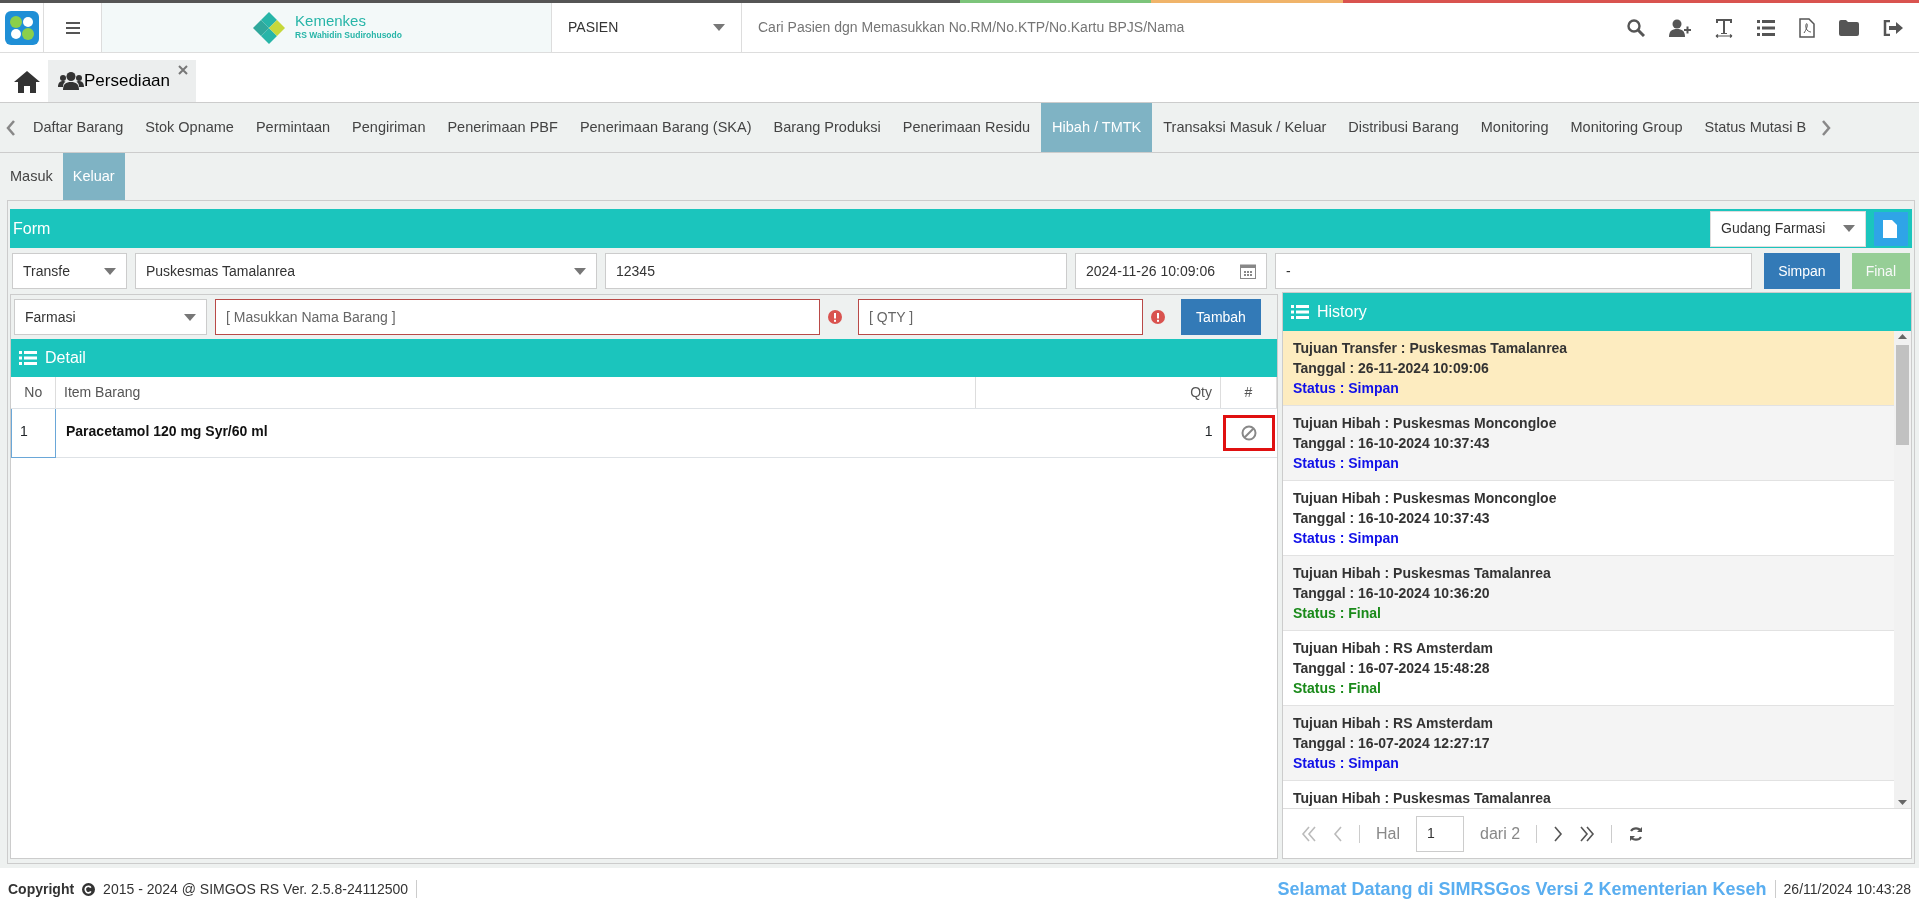 This screenshot has width=1919, height=910. What do you see at coordinates (27, 82) in the screenshot?
I see `home-icon` at bounding box center [27, 82].